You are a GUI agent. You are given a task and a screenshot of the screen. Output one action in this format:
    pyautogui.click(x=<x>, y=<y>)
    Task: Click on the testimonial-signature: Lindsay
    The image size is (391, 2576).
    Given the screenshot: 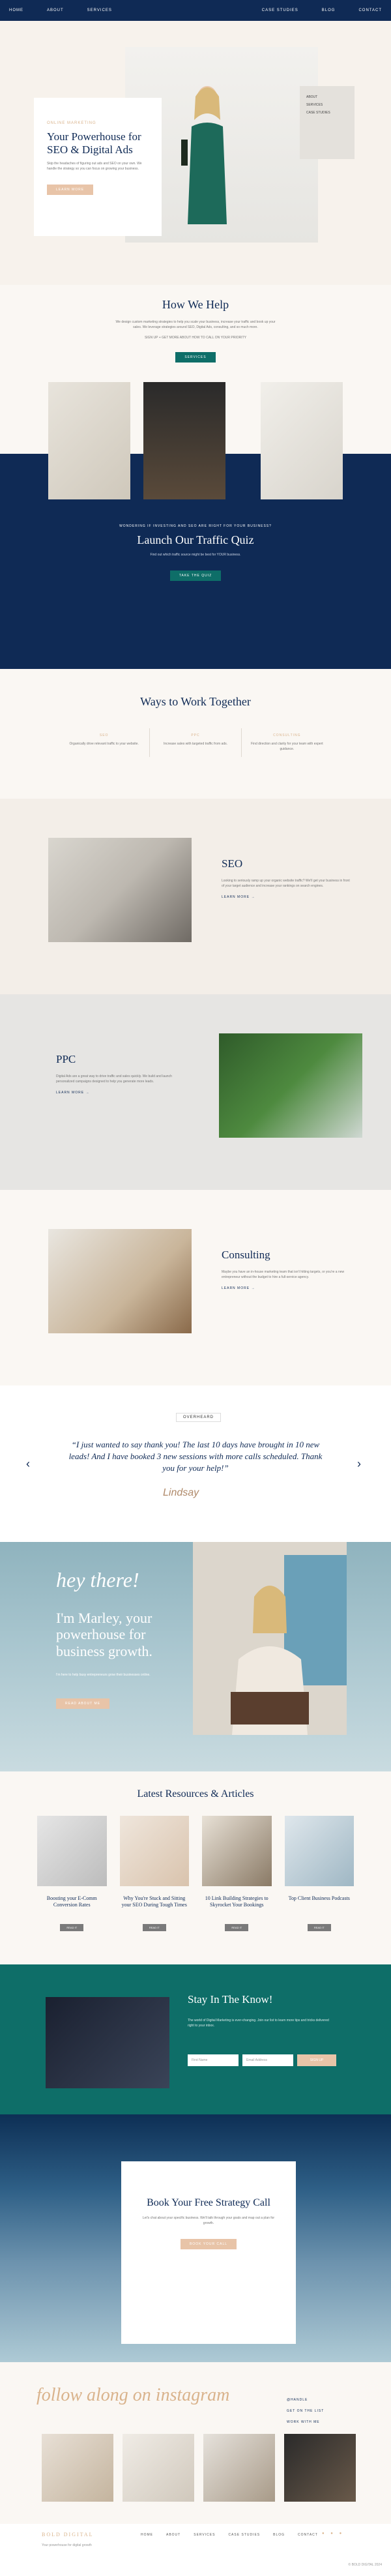 What is the action you would take?
    pyautogui.click(x=181, y=1492)
    